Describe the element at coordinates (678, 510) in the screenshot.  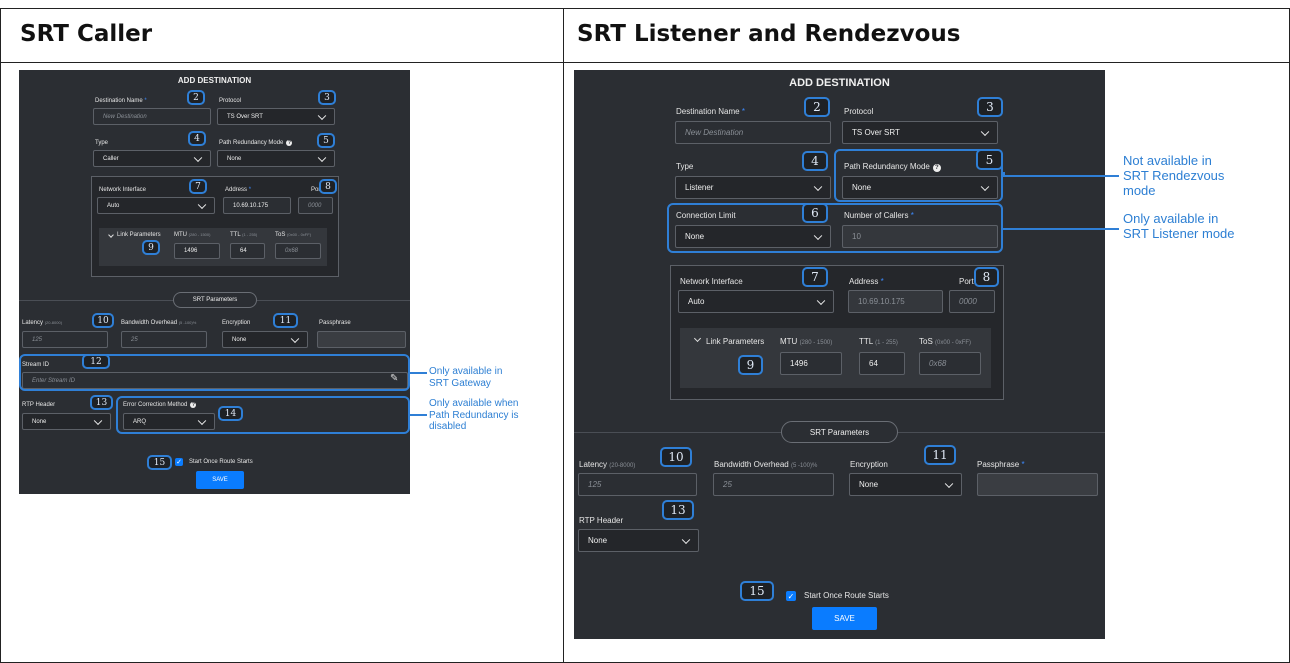
I see `callout-badge: 13` at that location.